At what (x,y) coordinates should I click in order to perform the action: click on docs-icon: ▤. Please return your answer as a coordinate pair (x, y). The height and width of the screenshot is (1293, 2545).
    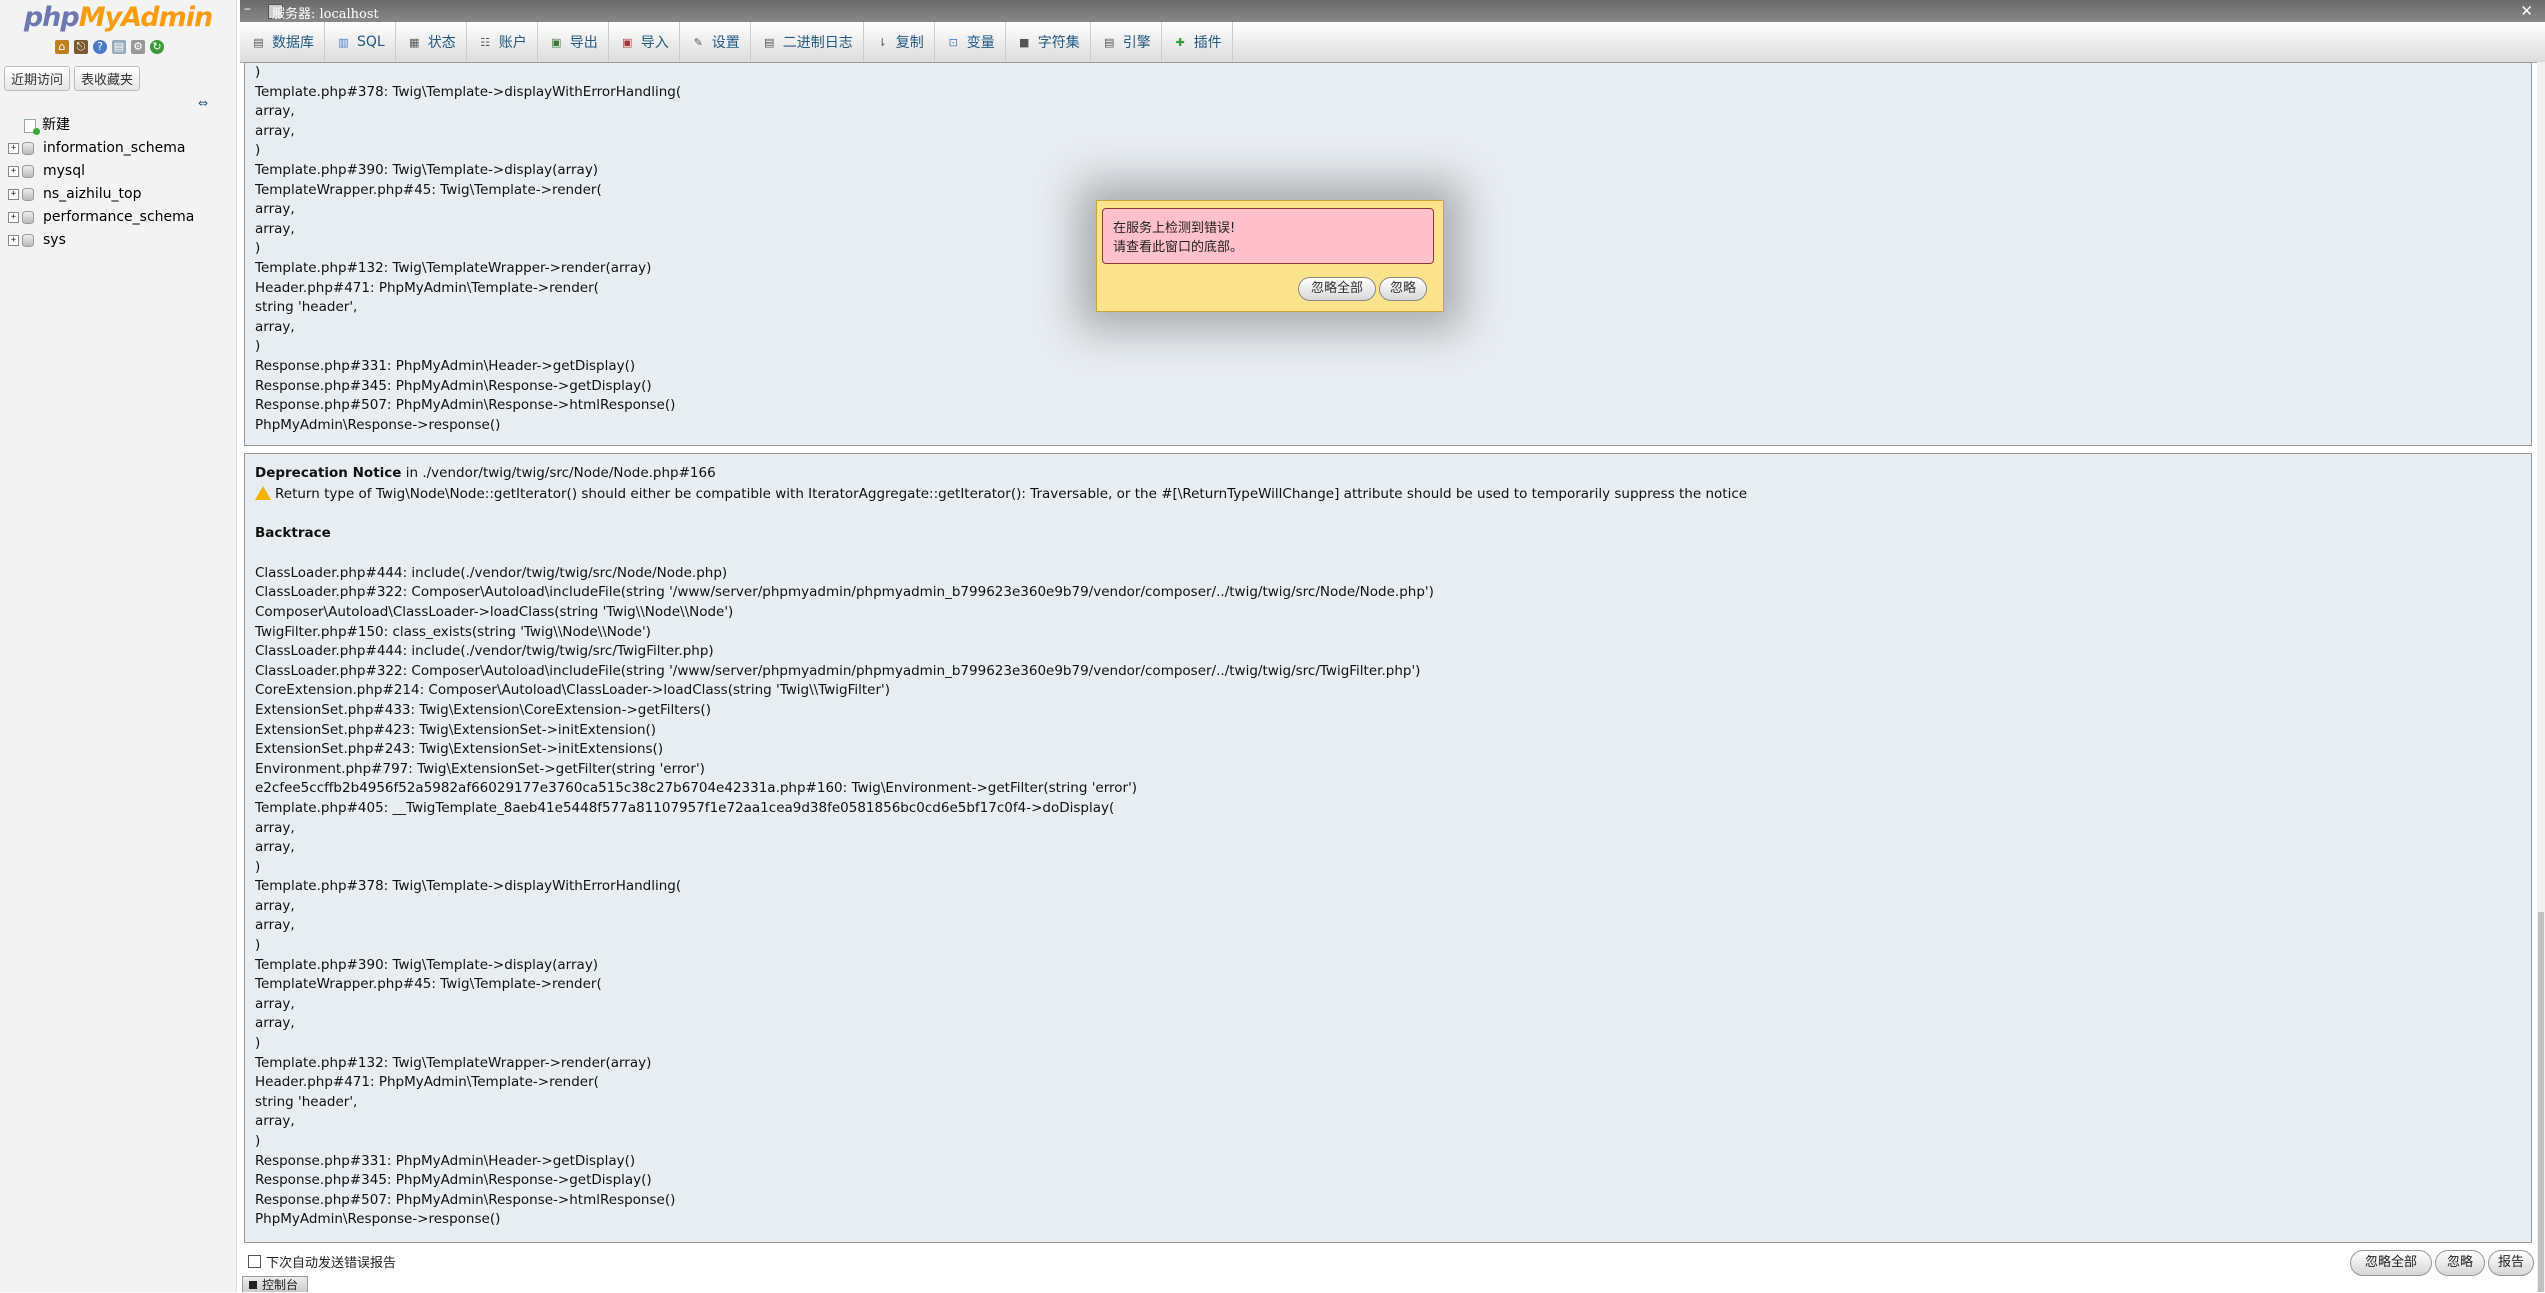
    Looking at the image, I should click on (119, 47).